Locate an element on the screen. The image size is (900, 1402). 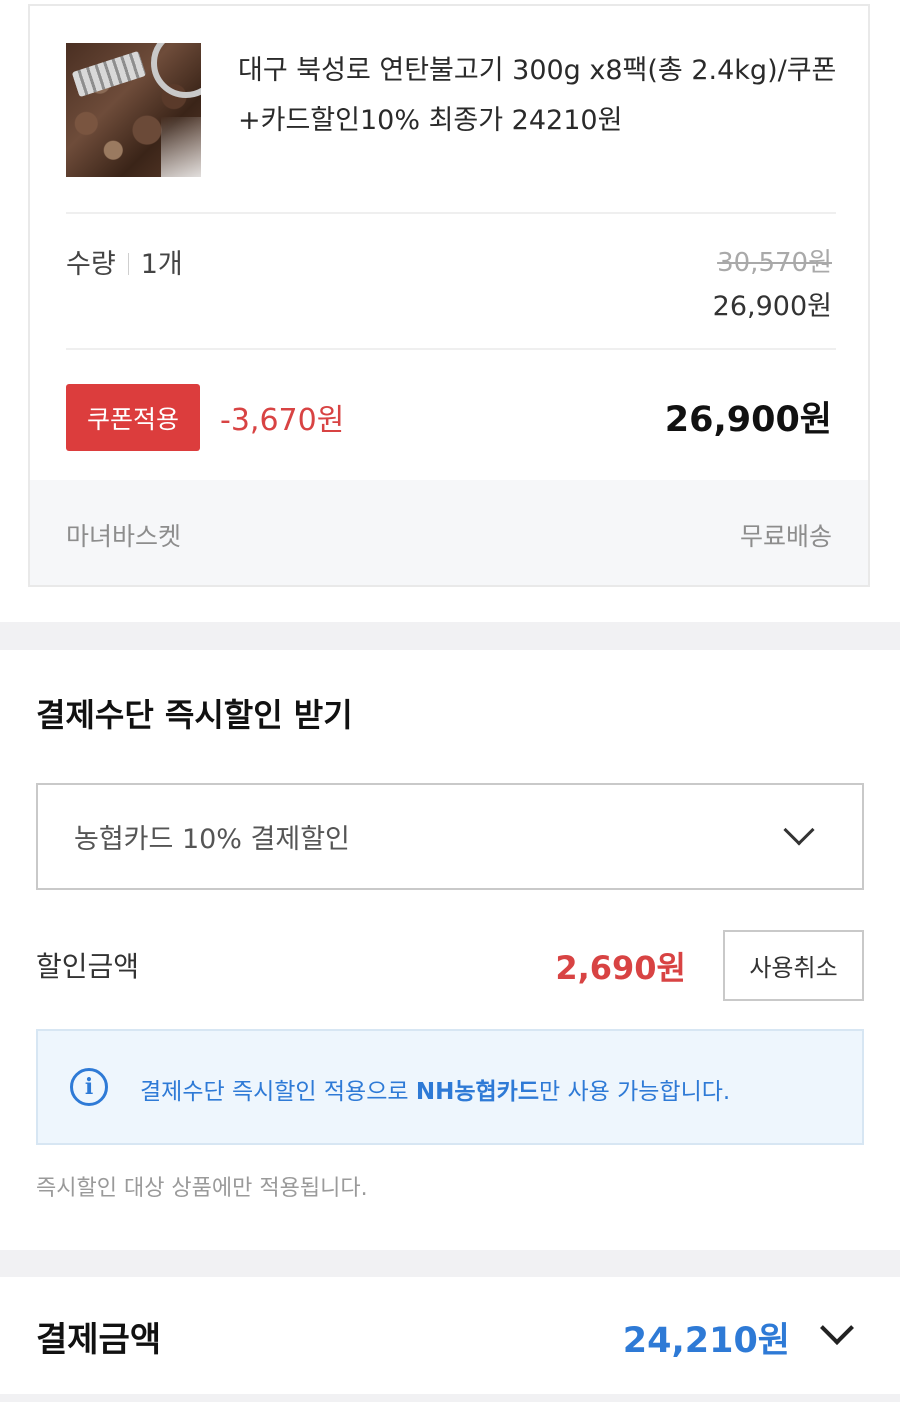
quantity-label: 수량 is located at coordinates (91, 264).